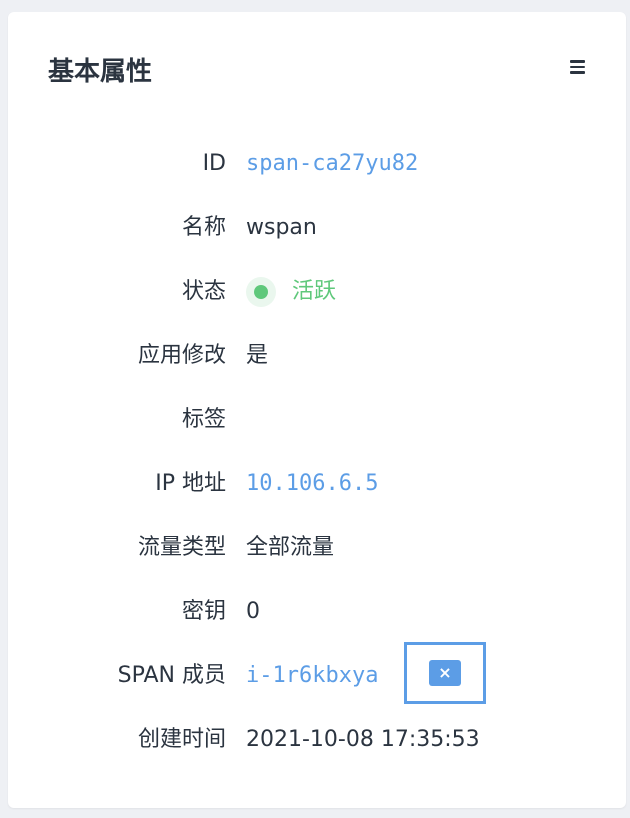 Image resolution: width=630 pixels, height=818 pixels. Describe the element at coordinates (312, 676) in the screenshot. I see `span-member-link: i-1r6kbxya` at that location.